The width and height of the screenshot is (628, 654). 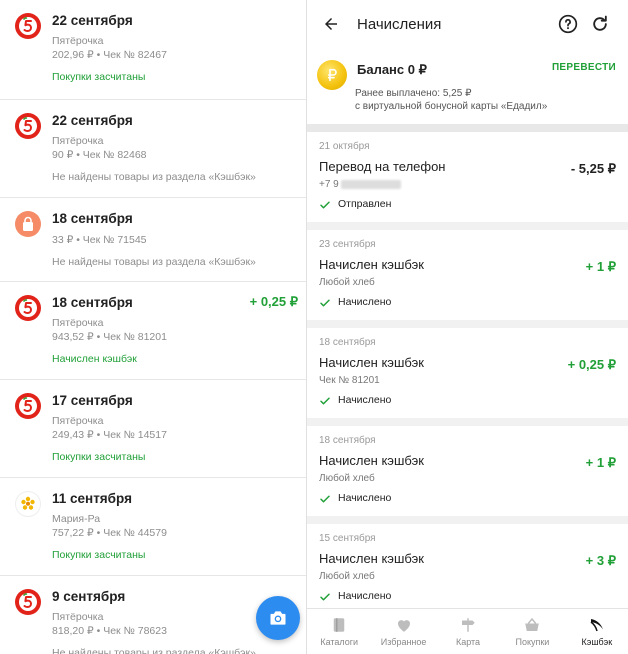 I want to click on nav-label: Карта, so click(x=468, y=642).